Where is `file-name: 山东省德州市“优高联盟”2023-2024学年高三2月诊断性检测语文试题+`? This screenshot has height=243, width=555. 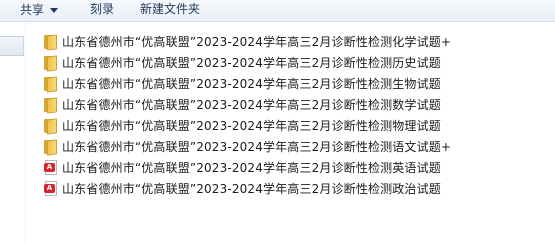
file-name: 山东省德州市“优高联盟”2023-2024学年高三2月诊断性检测语文试题+ is located at coordinates (257, 147).